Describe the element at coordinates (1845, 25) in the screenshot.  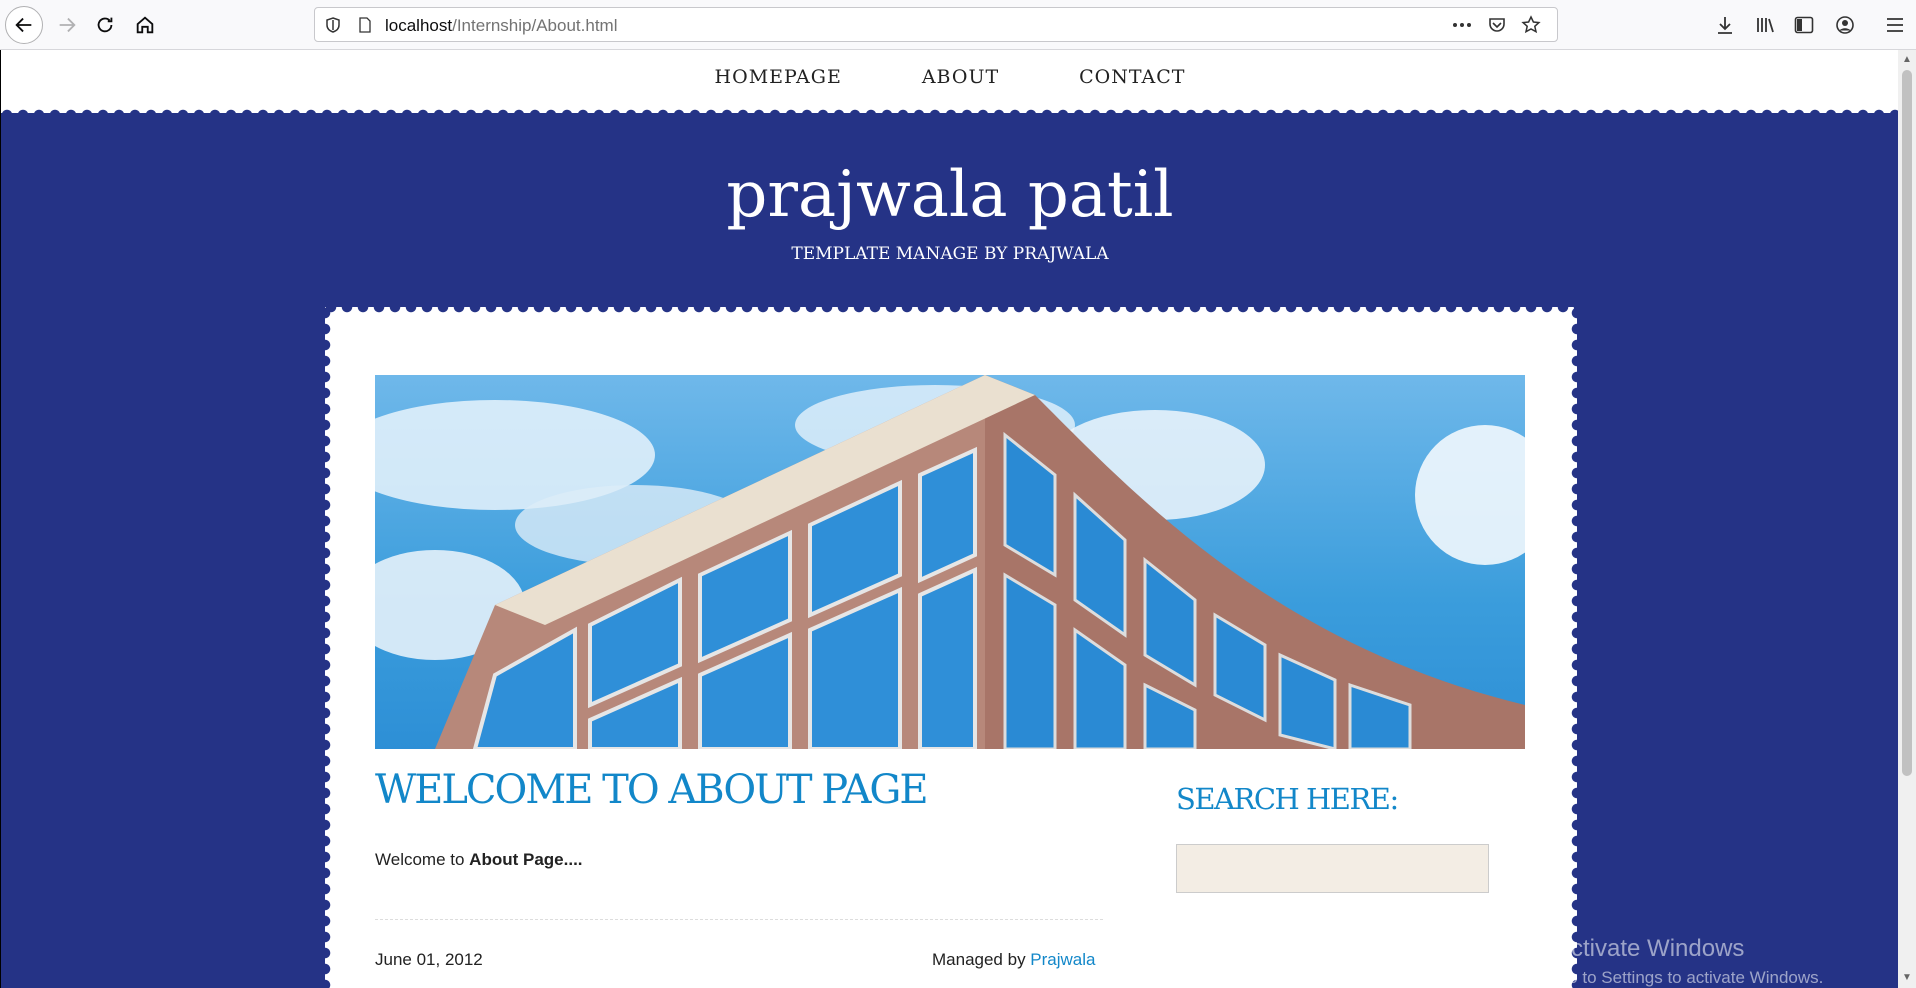
I see `account-icon` at that location.